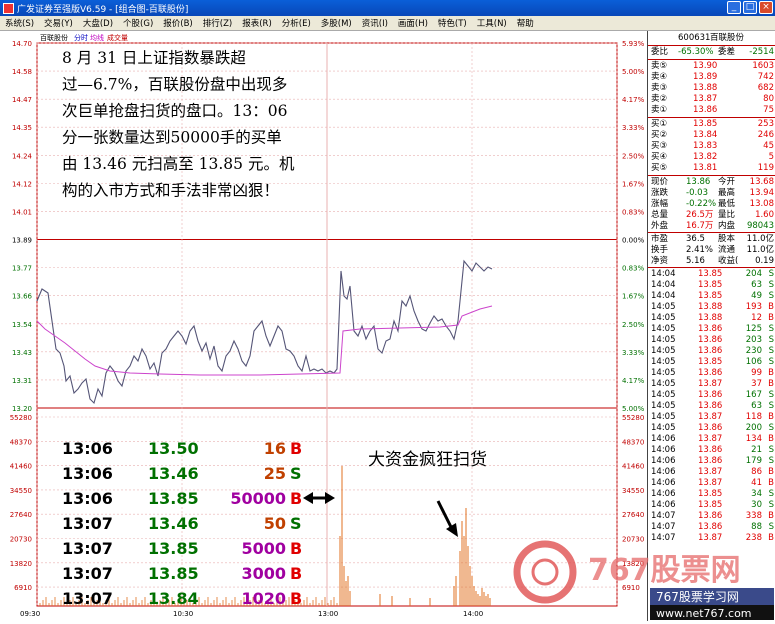  What do you see at coordinates (711, 66) in the screenshot?
I see `ask-row: 卖⑤ 13.90 1603` at bounding box center [711, 66].